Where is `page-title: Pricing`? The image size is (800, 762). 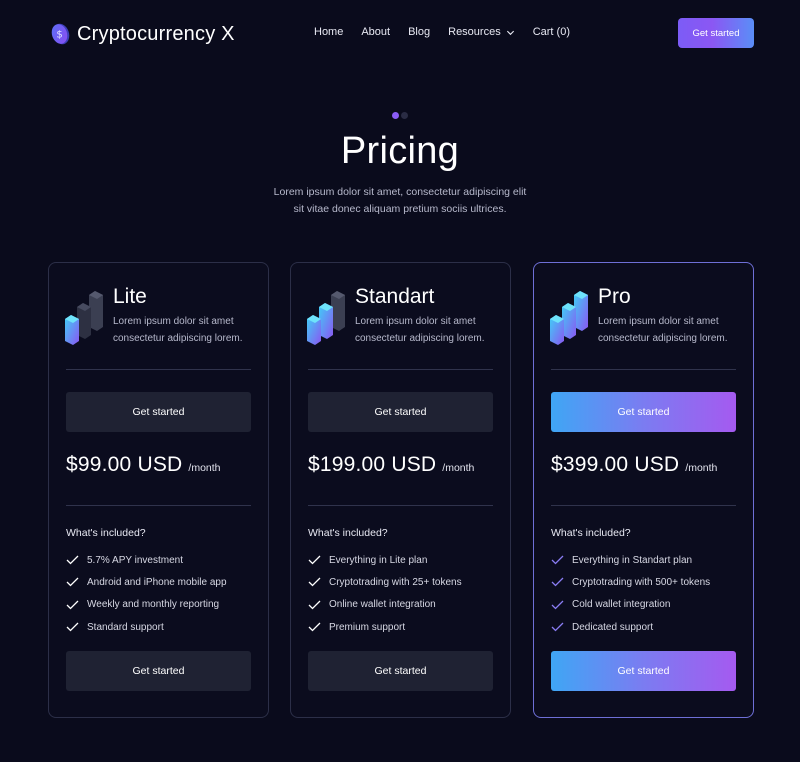
page-title: Pricing is located at coordinates (400, 151).